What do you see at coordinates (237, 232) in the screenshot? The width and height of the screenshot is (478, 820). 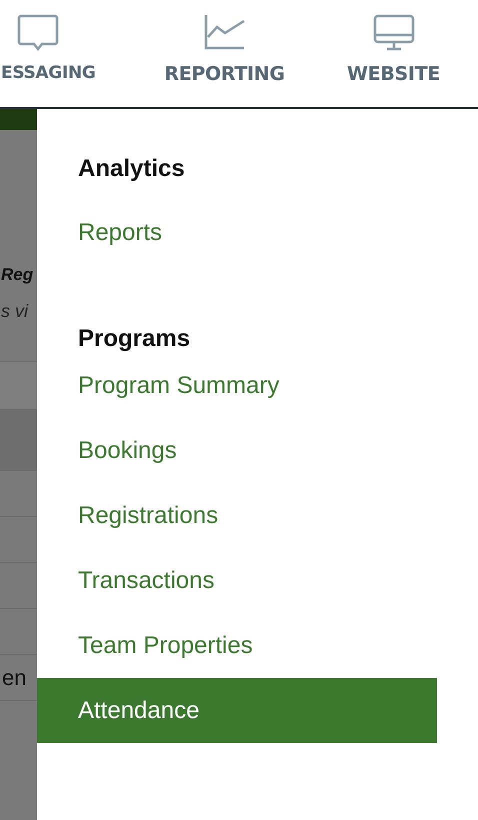 I see `menu-item: Reports` at bounding box center [237, 232].